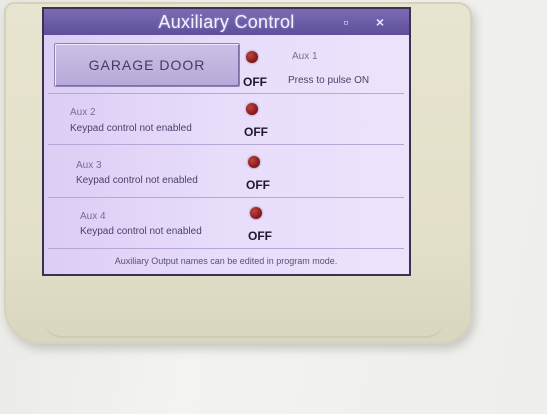 This screenshot has width=547, height=414. Describe the element at coordinates (137, 180) in the screenshot. I see `aux-3-description: Keypad control not enabled` at that location.